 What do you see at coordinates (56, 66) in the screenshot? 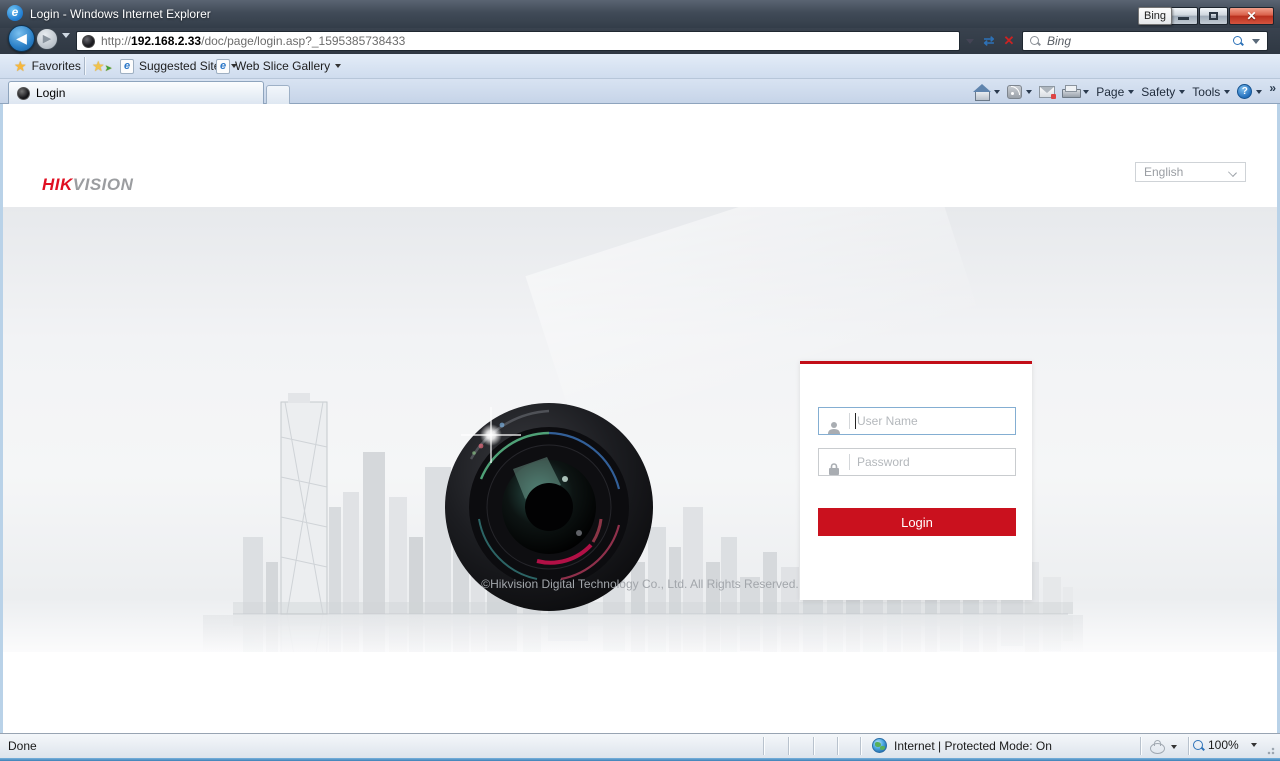
I see `favorites-label: Favorites` at bounding box center [56, 66].